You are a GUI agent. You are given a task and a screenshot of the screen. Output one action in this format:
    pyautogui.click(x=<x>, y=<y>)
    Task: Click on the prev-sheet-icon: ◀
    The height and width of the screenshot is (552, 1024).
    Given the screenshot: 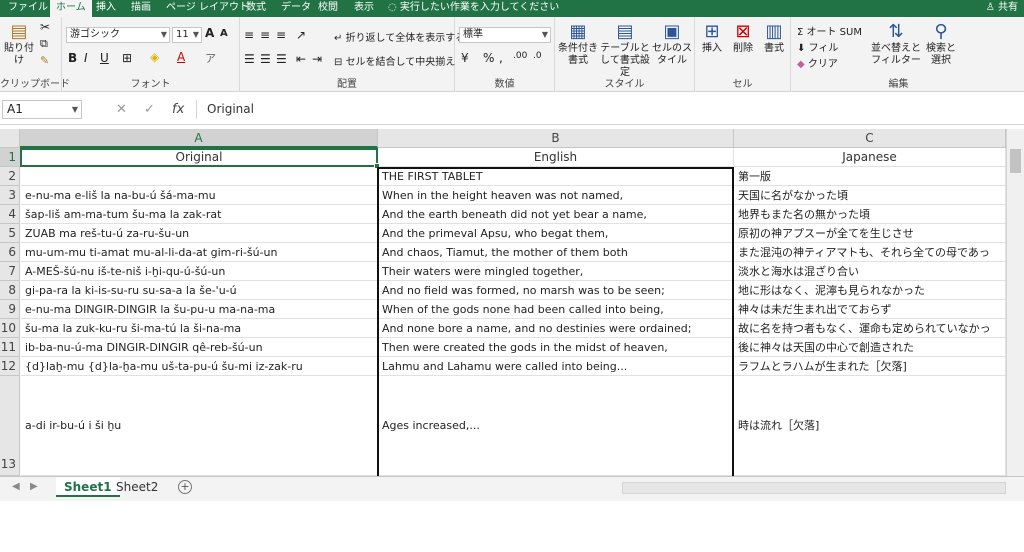 What is the action you would take?
    pyautogui.click(x=16, y=486)
    